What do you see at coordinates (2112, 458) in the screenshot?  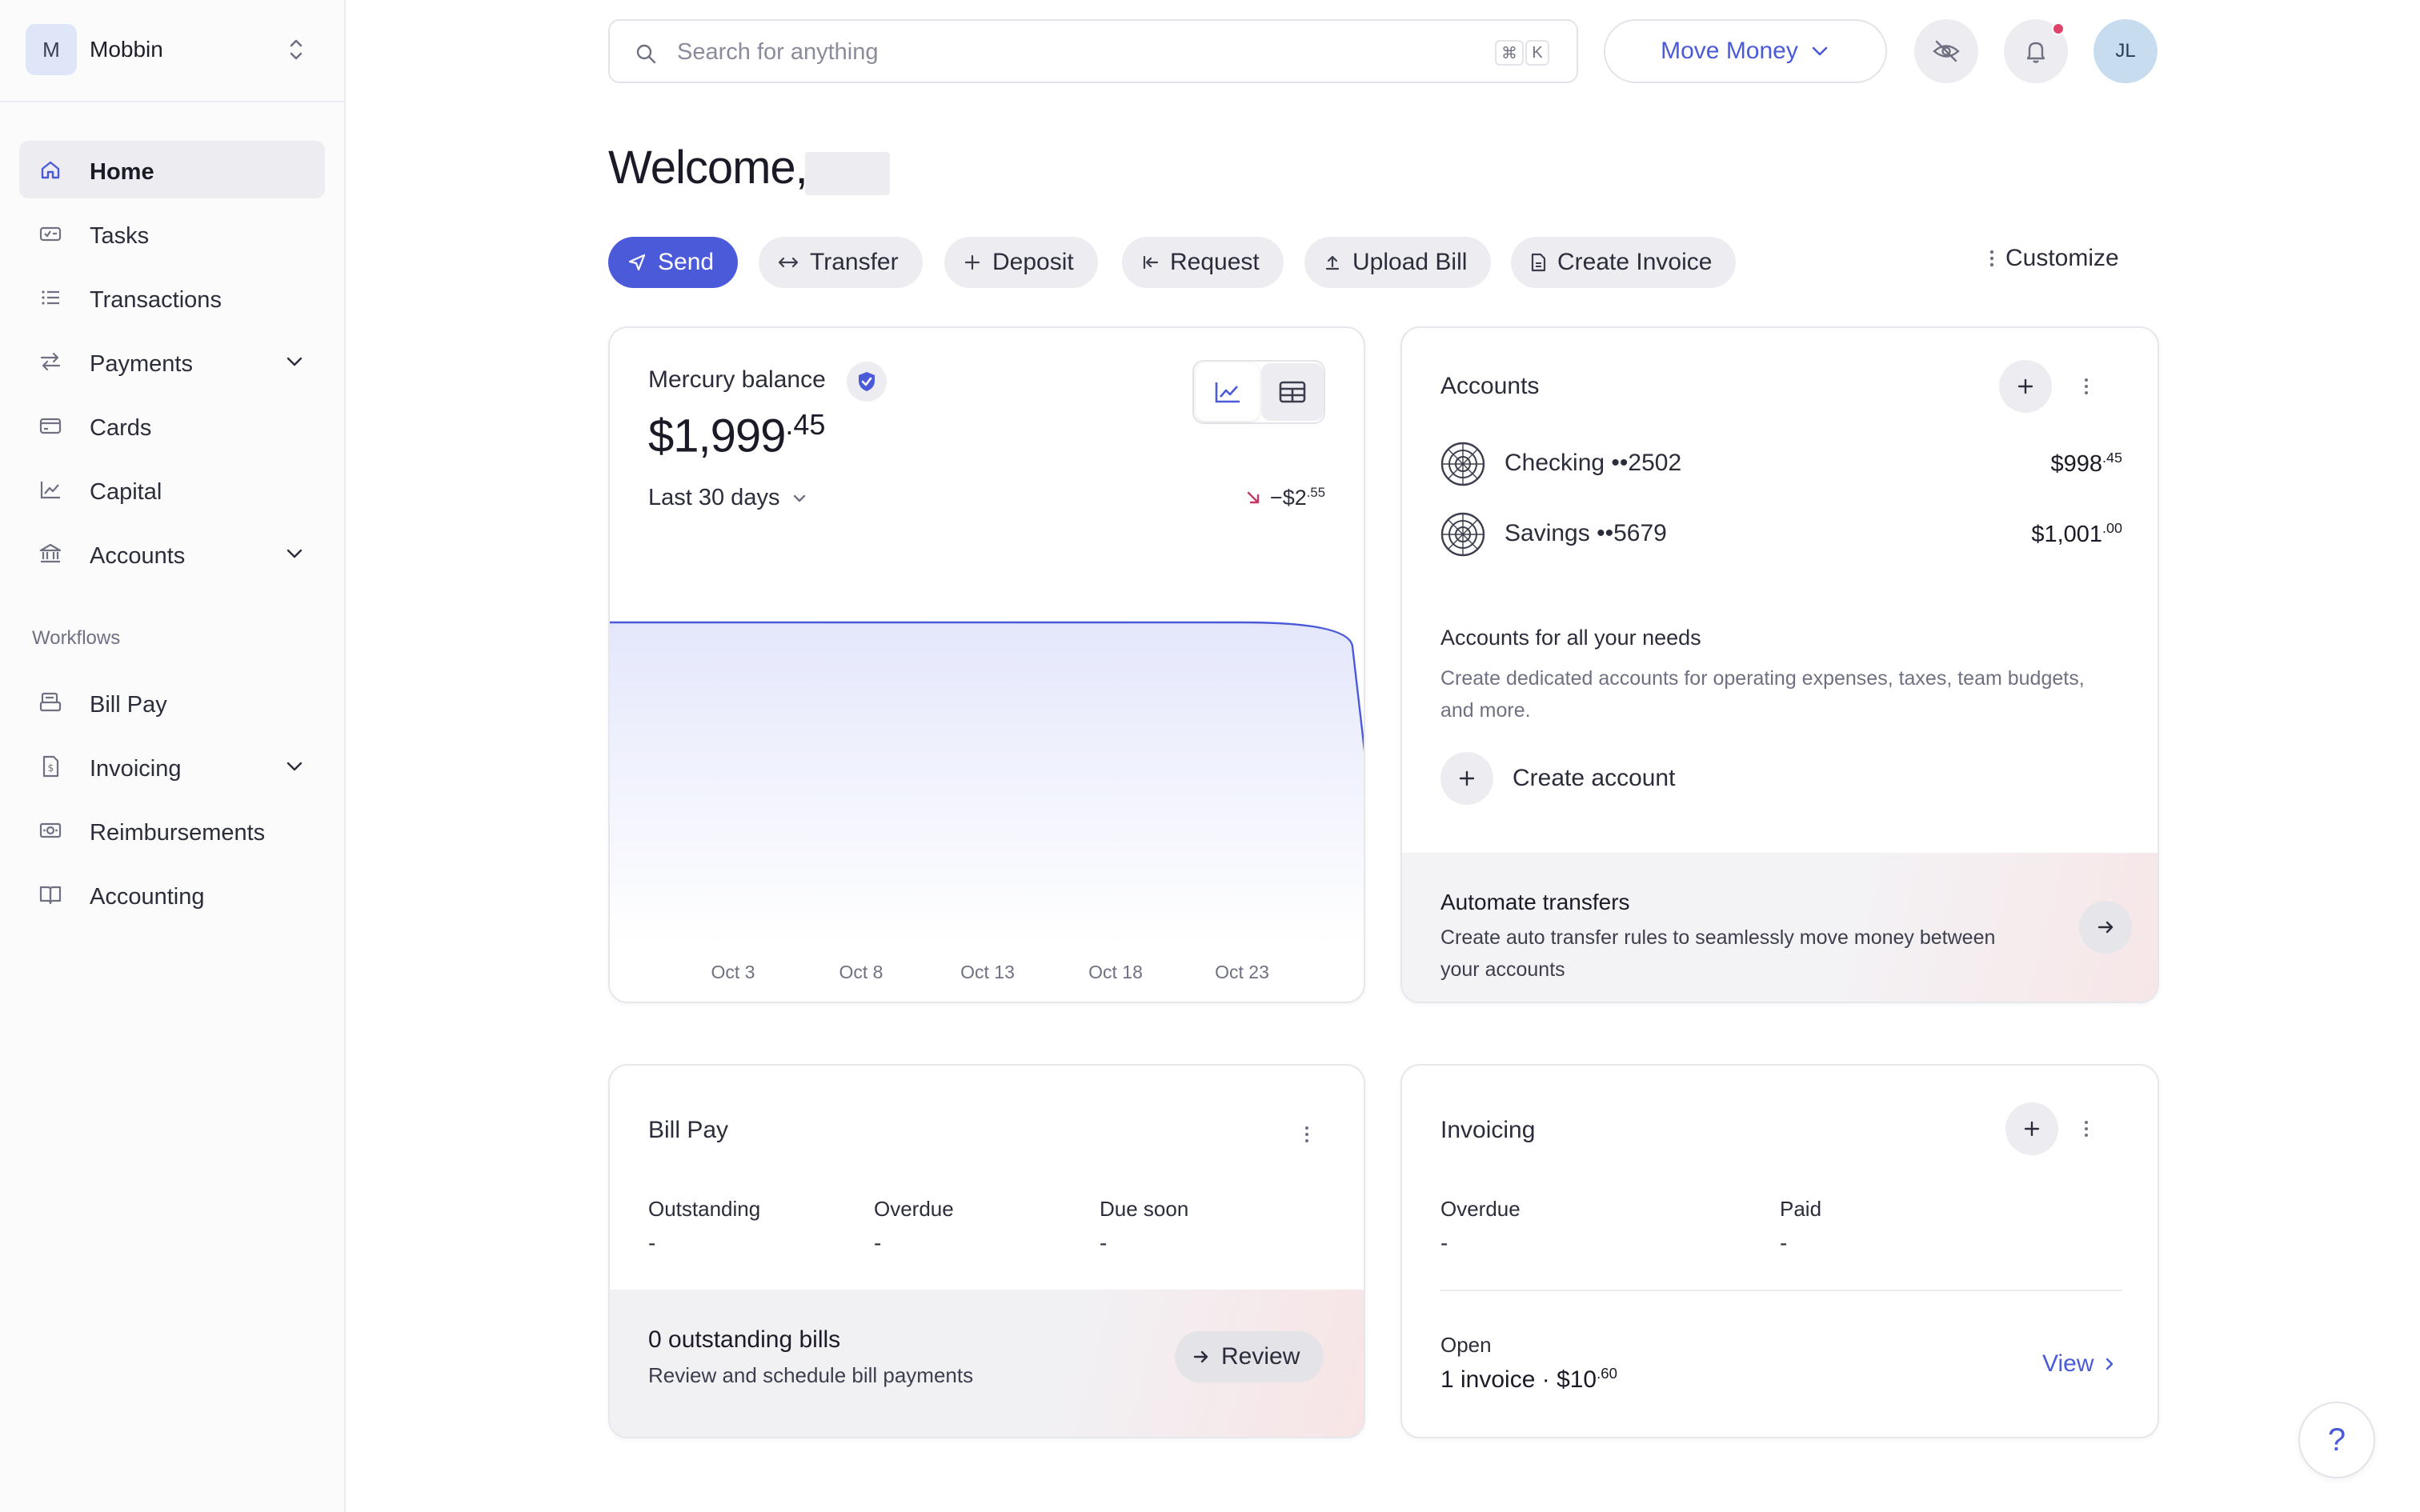 I see `account-balance-cents: .45` at bounding box center [2112, 458].